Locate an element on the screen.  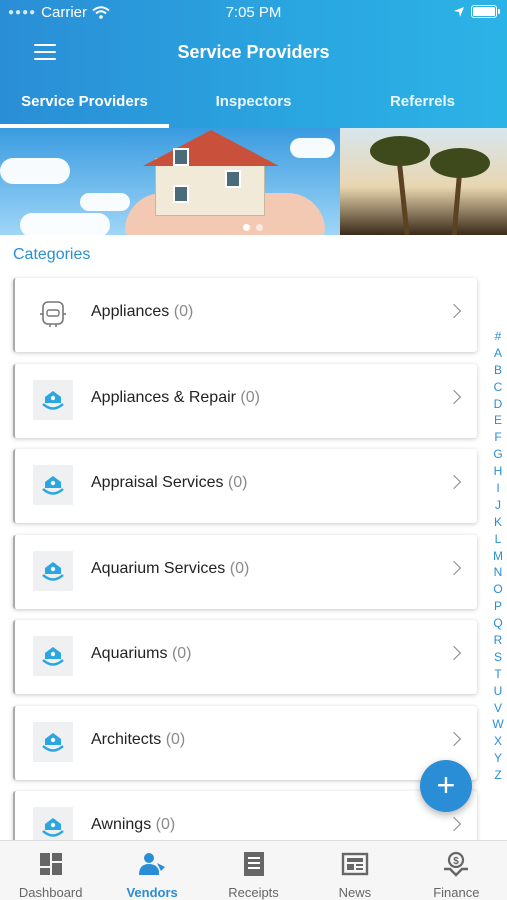
news-icon is located at coordinates (354, 867).